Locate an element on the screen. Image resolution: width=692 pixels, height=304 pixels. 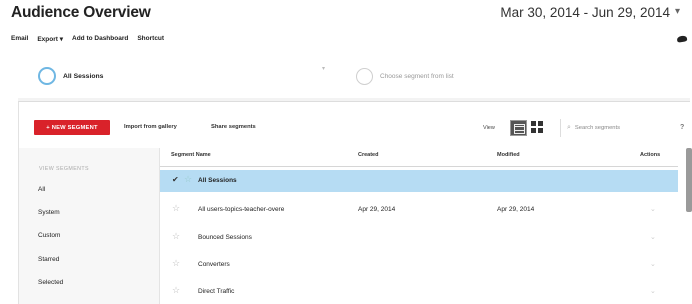
sidebar-item-custom: Custom is located at coordinates (49, 235).